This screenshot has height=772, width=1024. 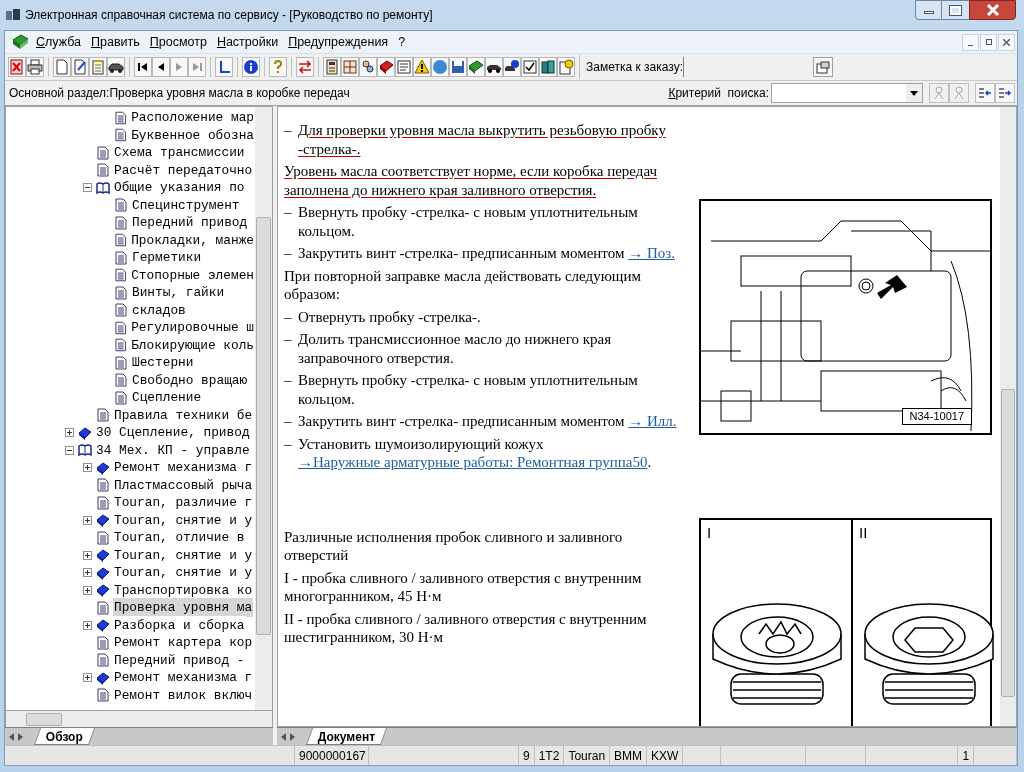 What do you see at coordinates (566, 67) in the screenshot?
I see `help-note-icon` at bounding box center [566, 67].